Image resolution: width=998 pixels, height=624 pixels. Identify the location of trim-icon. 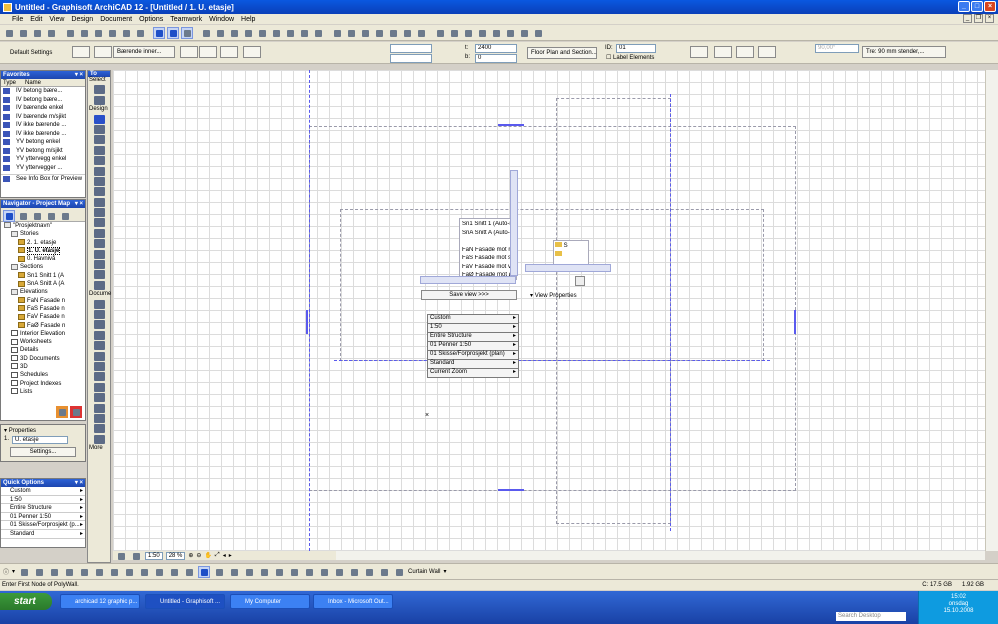
(248, 33).